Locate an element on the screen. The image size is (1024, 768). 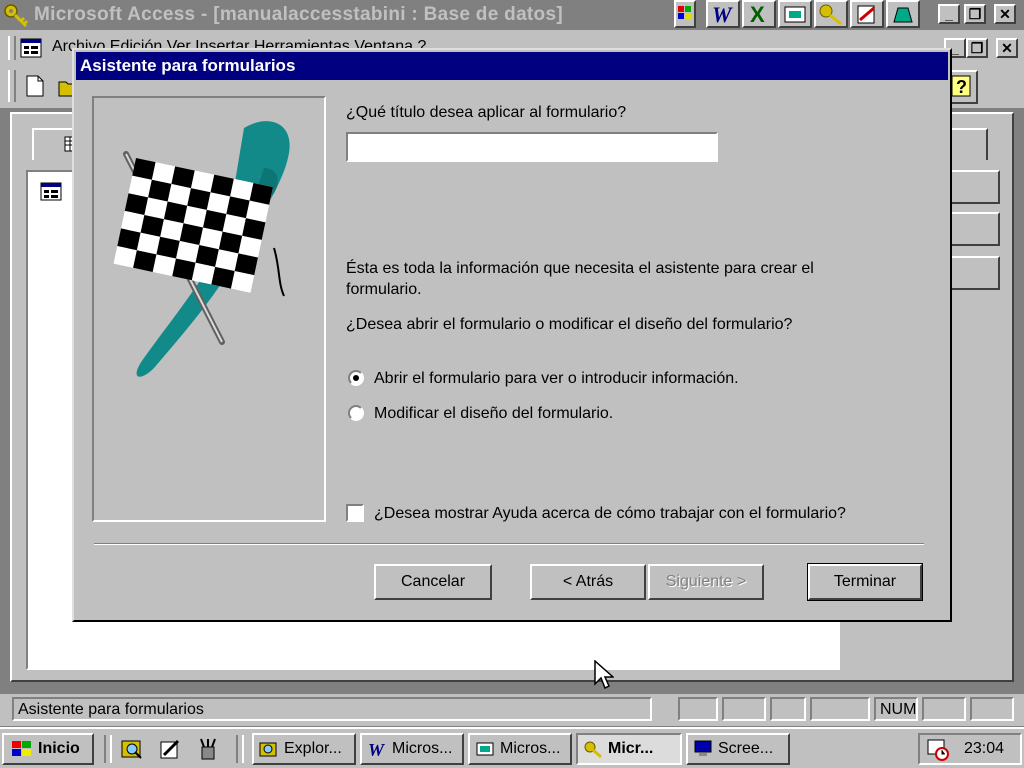
word-task-icon: W is located at coordinates (377, 749).